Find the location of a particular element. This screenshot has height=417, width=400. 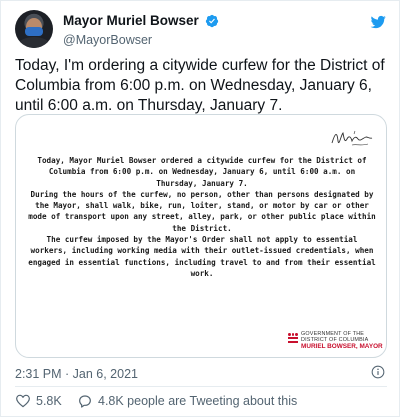

tweet-timestamp: 2:31 PM · Jan 6, 2021 is located at coordinates (76, 374).